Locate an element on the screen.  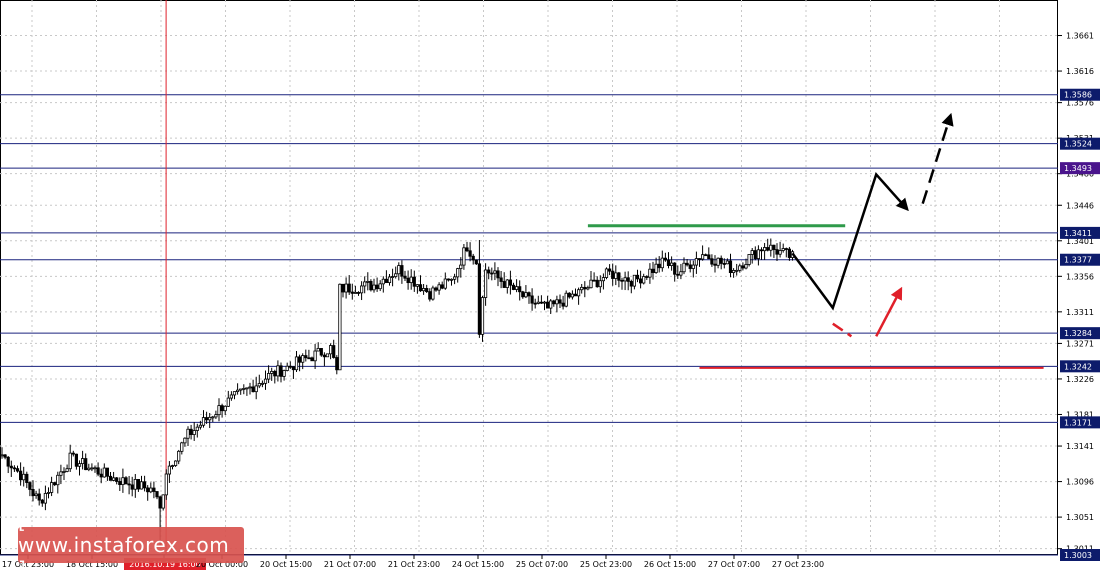
level-label-2: 1.3493 is located at coordinates (1078, 168).